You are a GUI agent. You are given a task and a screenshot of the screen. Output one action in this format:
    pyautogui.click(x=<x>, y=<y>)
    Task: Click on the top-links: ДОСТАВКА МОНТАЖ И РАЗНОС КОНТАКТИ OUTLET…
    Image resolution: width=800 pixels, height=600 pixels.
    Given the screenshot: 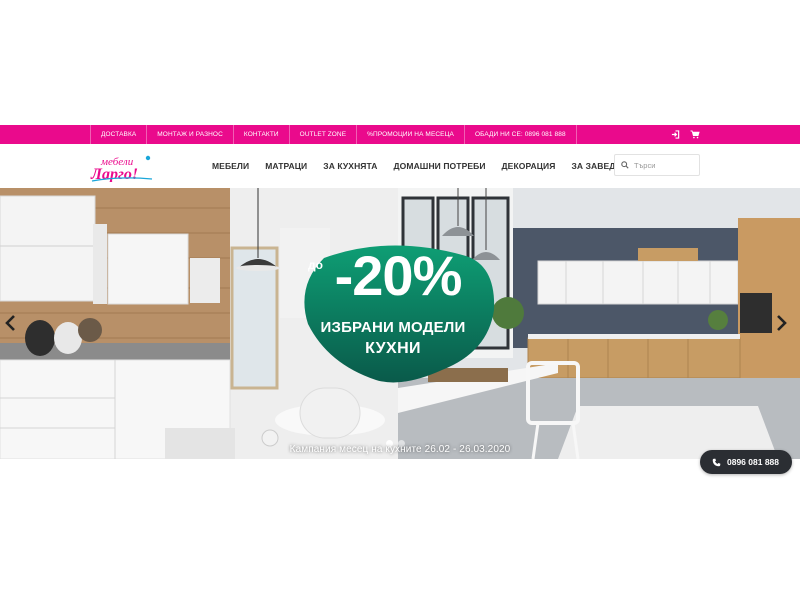 What is the action you would take?
    pyautogui.click(x=333, y=134)
    